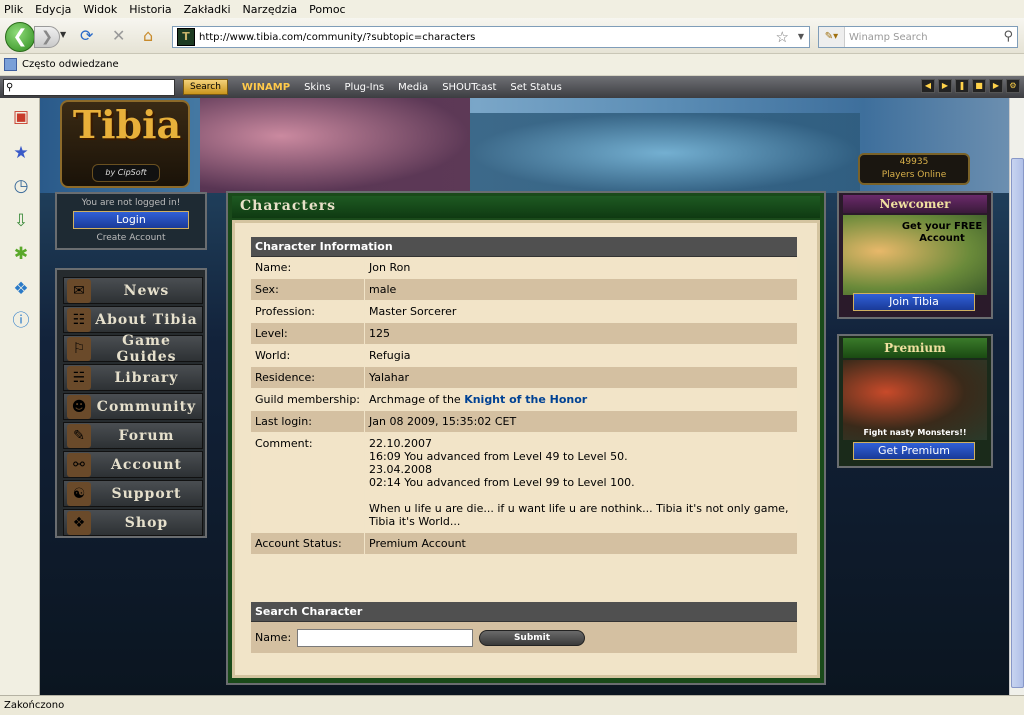 The height and width of the screenshot is (715, 1024). Describe the element at coordinates (20, 37) in the screenshot. I see `back-button: ❮` at that location.